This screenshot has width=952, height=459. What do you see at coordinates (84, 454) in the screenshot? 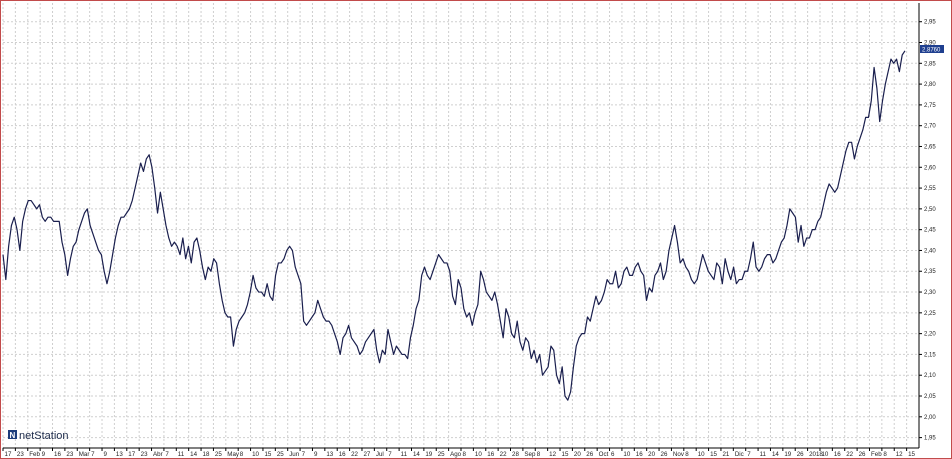
I see `x-tick-label: Mar` at bounding box center [84, 454].